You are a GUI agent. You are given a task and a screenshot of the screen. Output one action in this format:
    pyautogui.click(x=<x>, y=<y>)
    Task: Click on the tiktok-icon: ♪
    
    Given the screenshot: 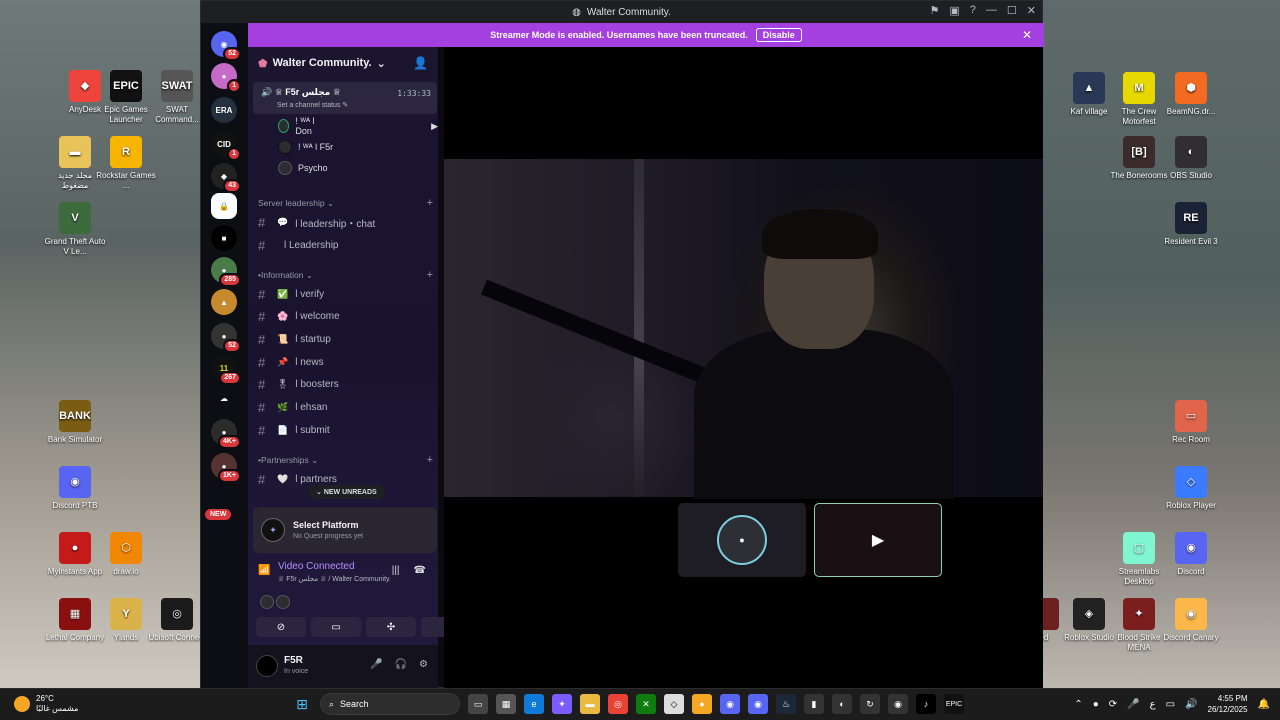 What is the action you would take?
    pyautogui.click(x=926, y=704)
    